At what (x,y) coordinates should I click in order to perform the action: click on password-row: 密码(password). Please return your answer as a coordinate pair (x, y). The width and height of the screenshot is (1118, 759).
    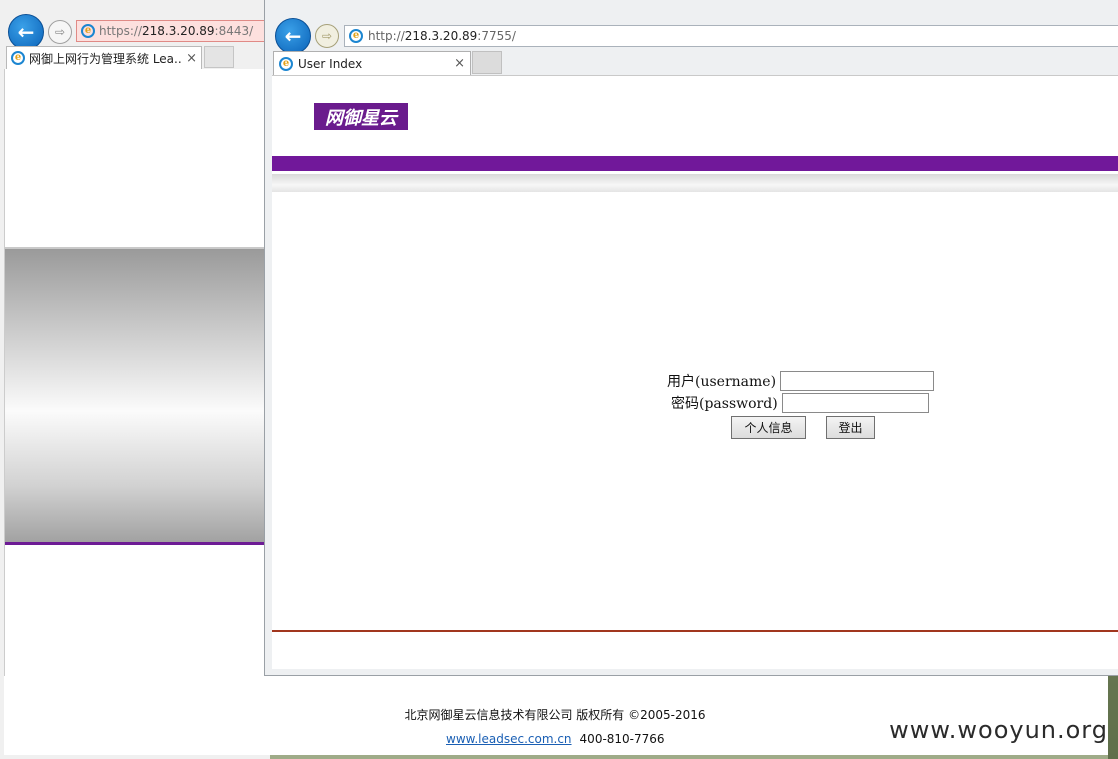
    Looking at the image, I should click on (802, 403).